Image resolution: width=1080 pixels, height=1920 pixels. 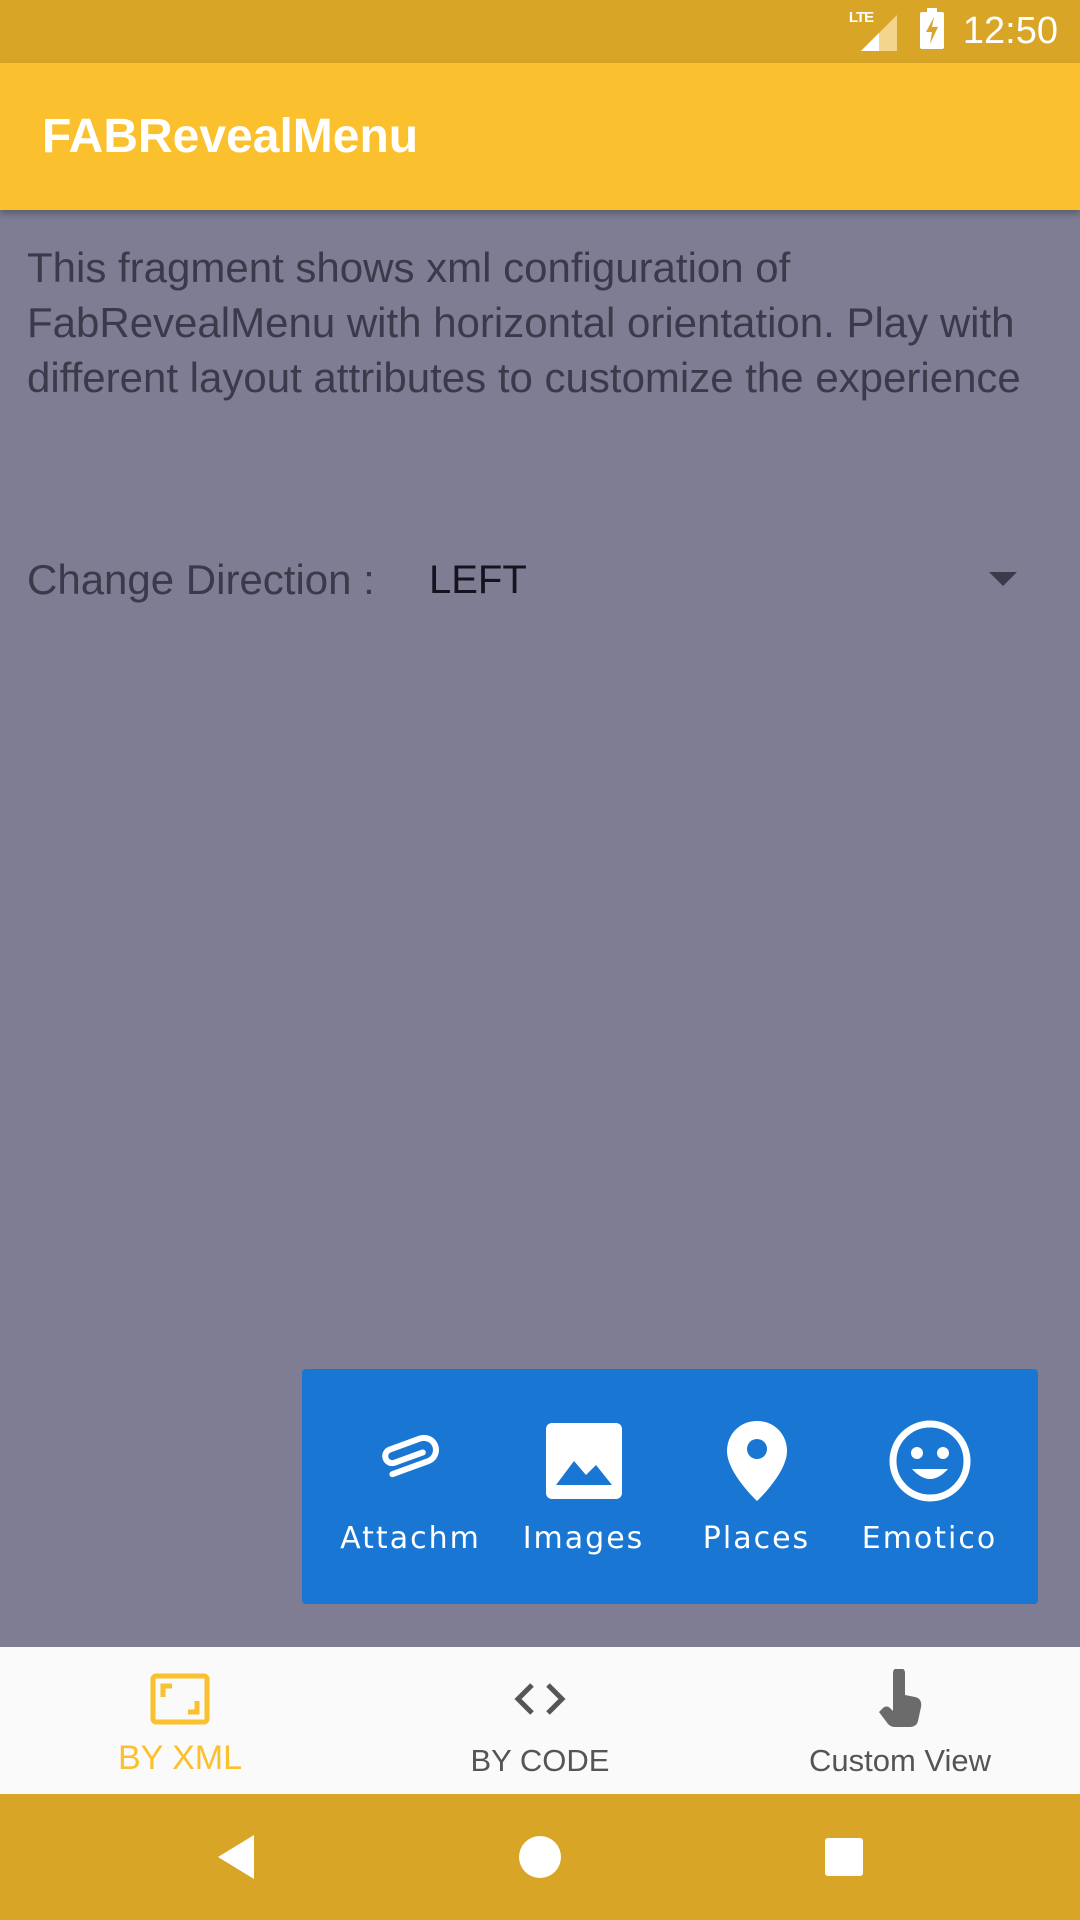 What do you see at coordinates (583, 1538) in the screenshot?
I see `menu-item-label: Images` at bounding box center [583, 1538].